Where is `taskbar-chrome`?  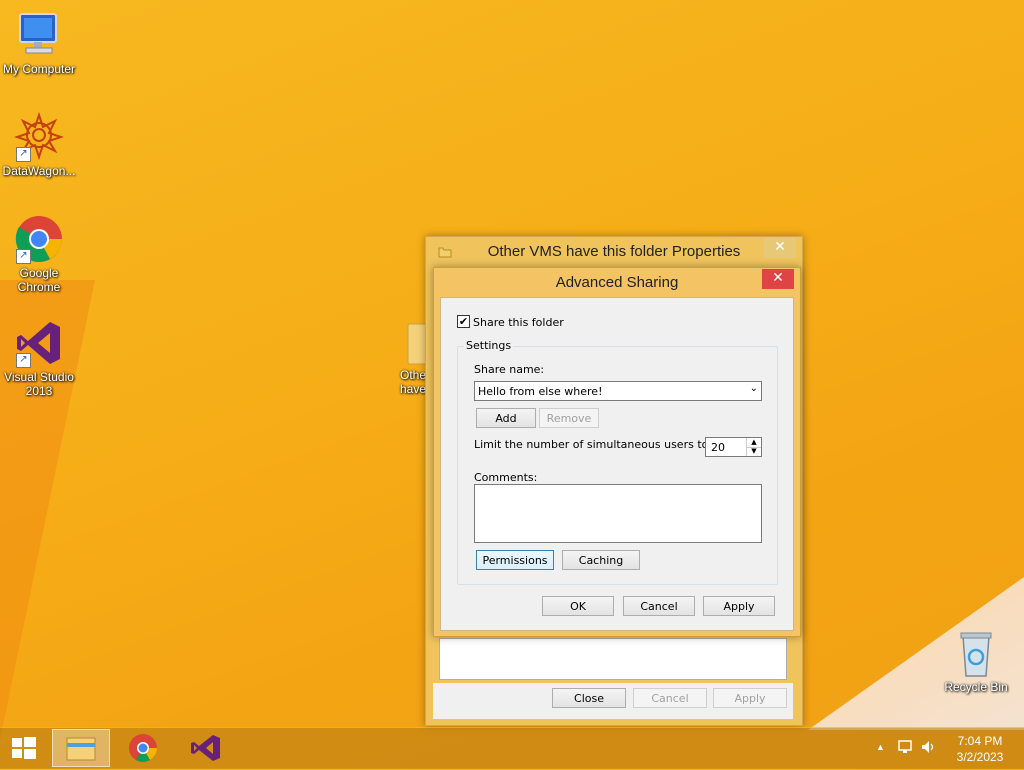 taskbar-chrome is located at coordinates (143, 748).